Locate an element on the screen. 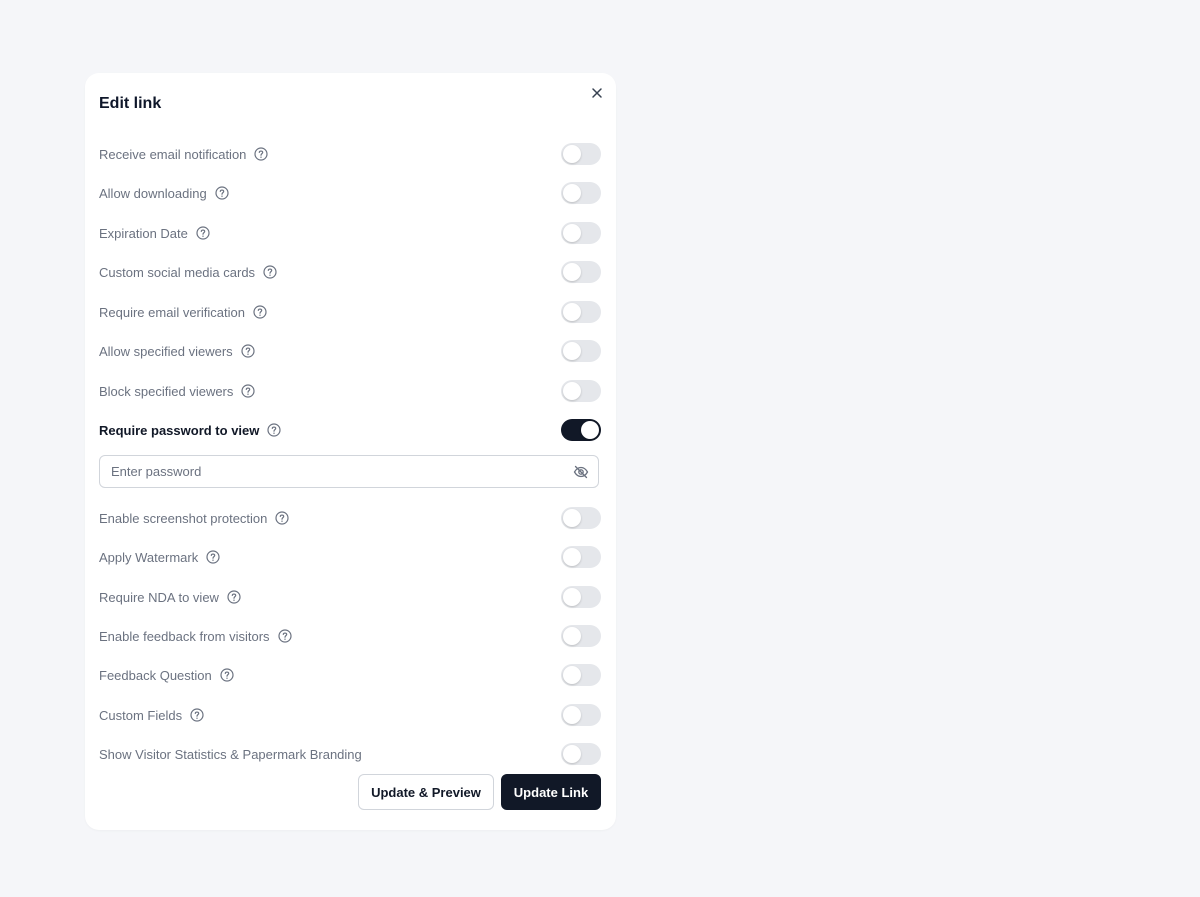 Image resolution: width=1200 pixels, height=897 pixels. setting-row-social-cards: Custom social media cards is located at coordinates (350, 272).